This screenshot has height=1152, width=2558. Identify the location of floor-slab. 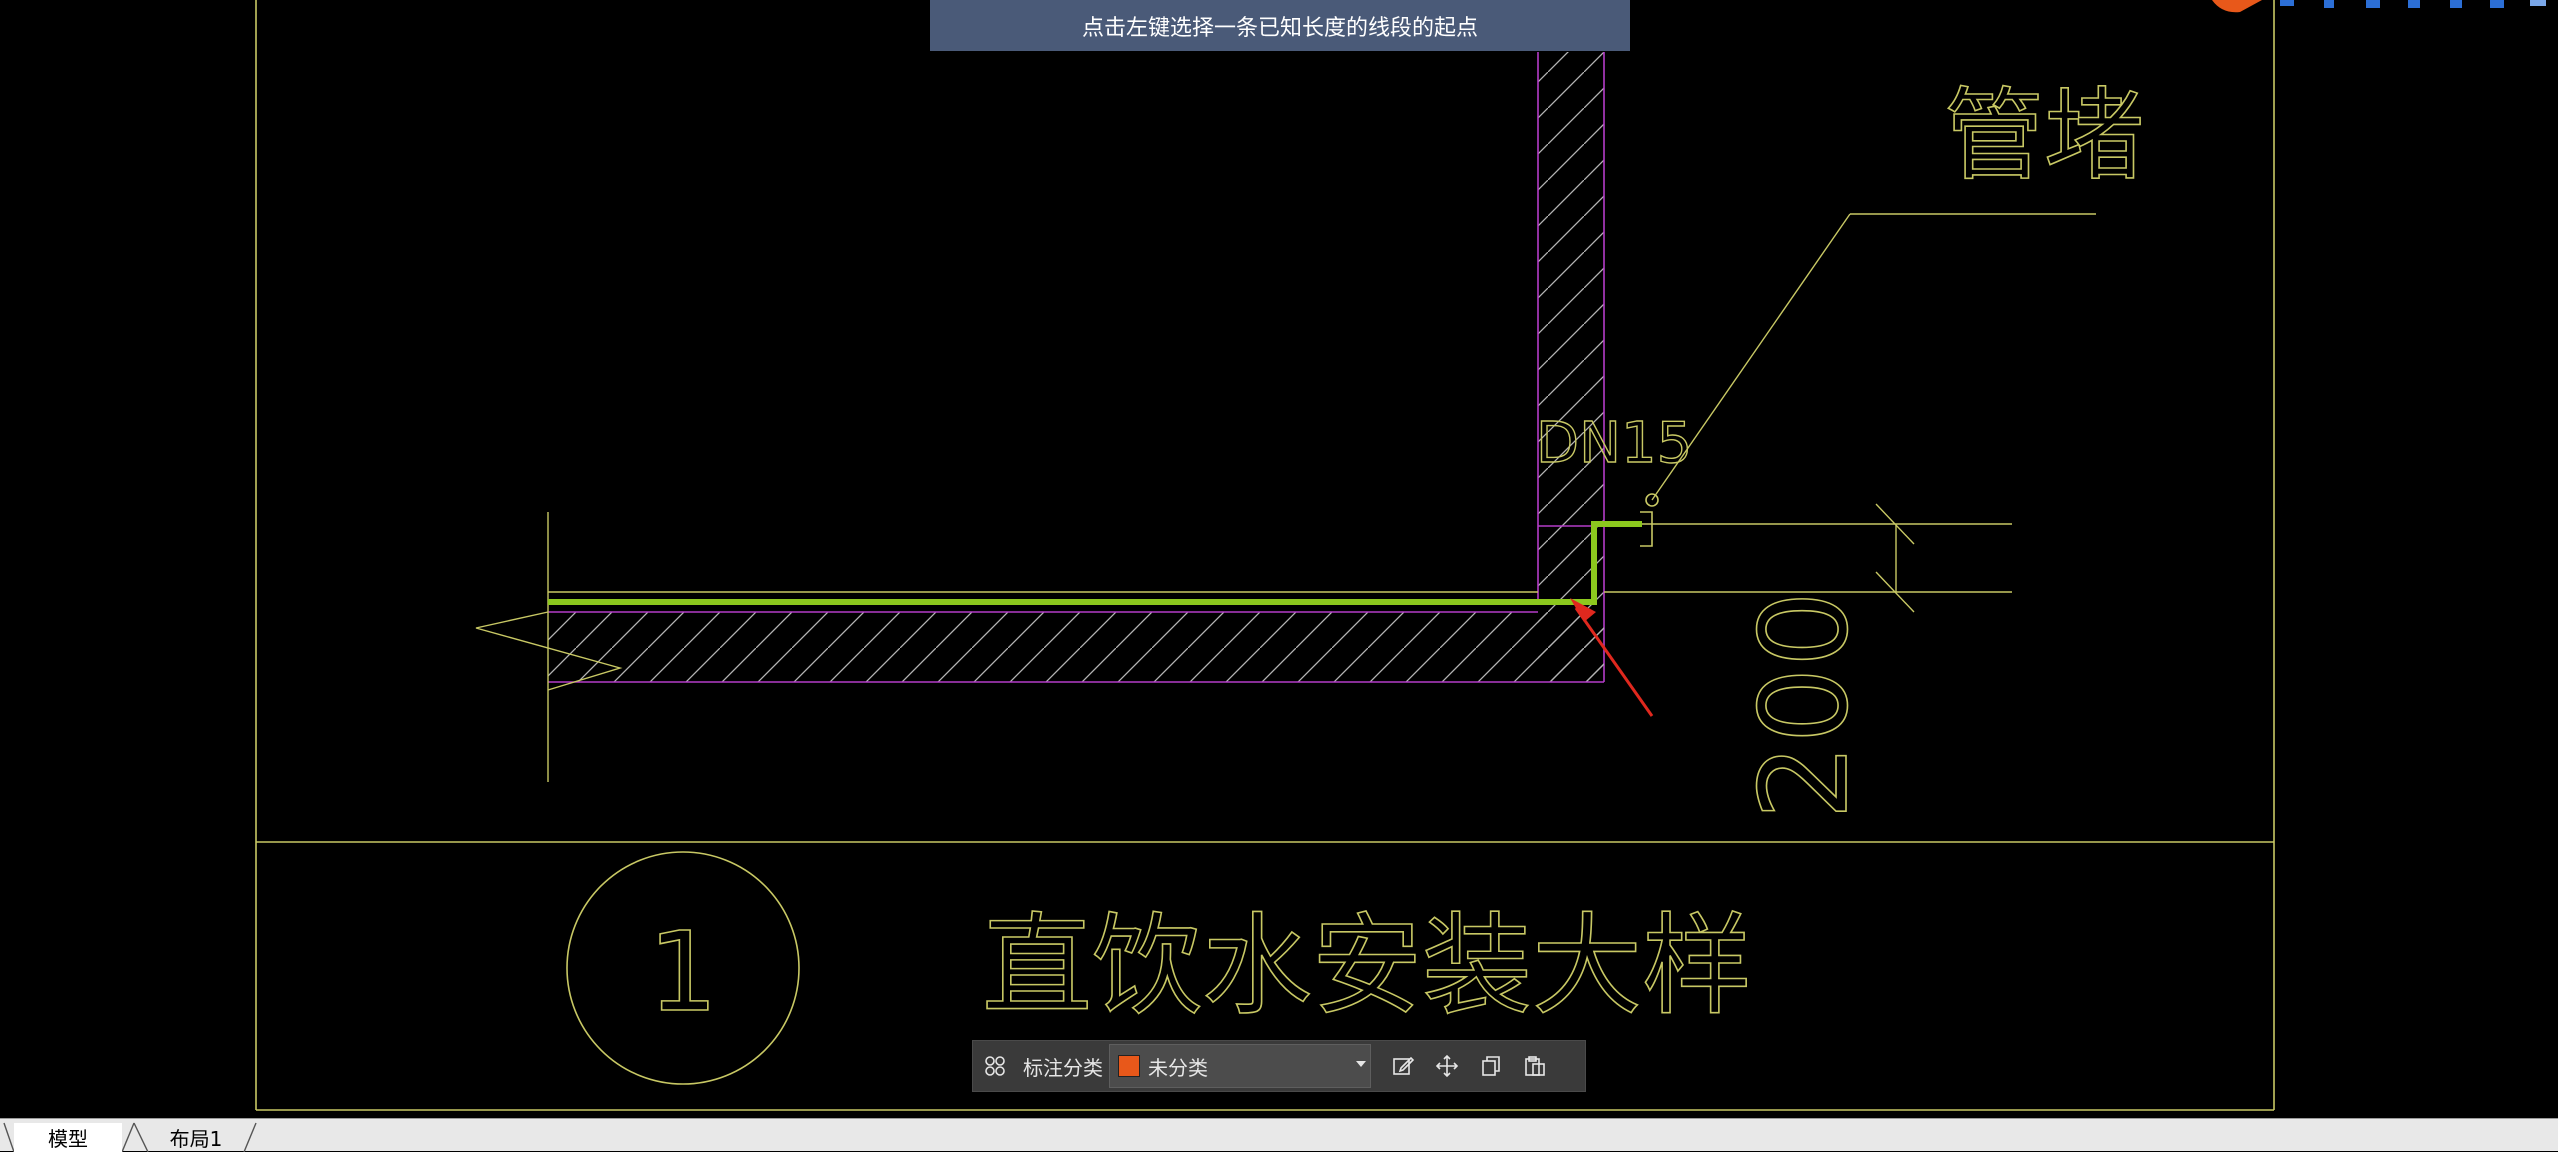
(1076, 647).